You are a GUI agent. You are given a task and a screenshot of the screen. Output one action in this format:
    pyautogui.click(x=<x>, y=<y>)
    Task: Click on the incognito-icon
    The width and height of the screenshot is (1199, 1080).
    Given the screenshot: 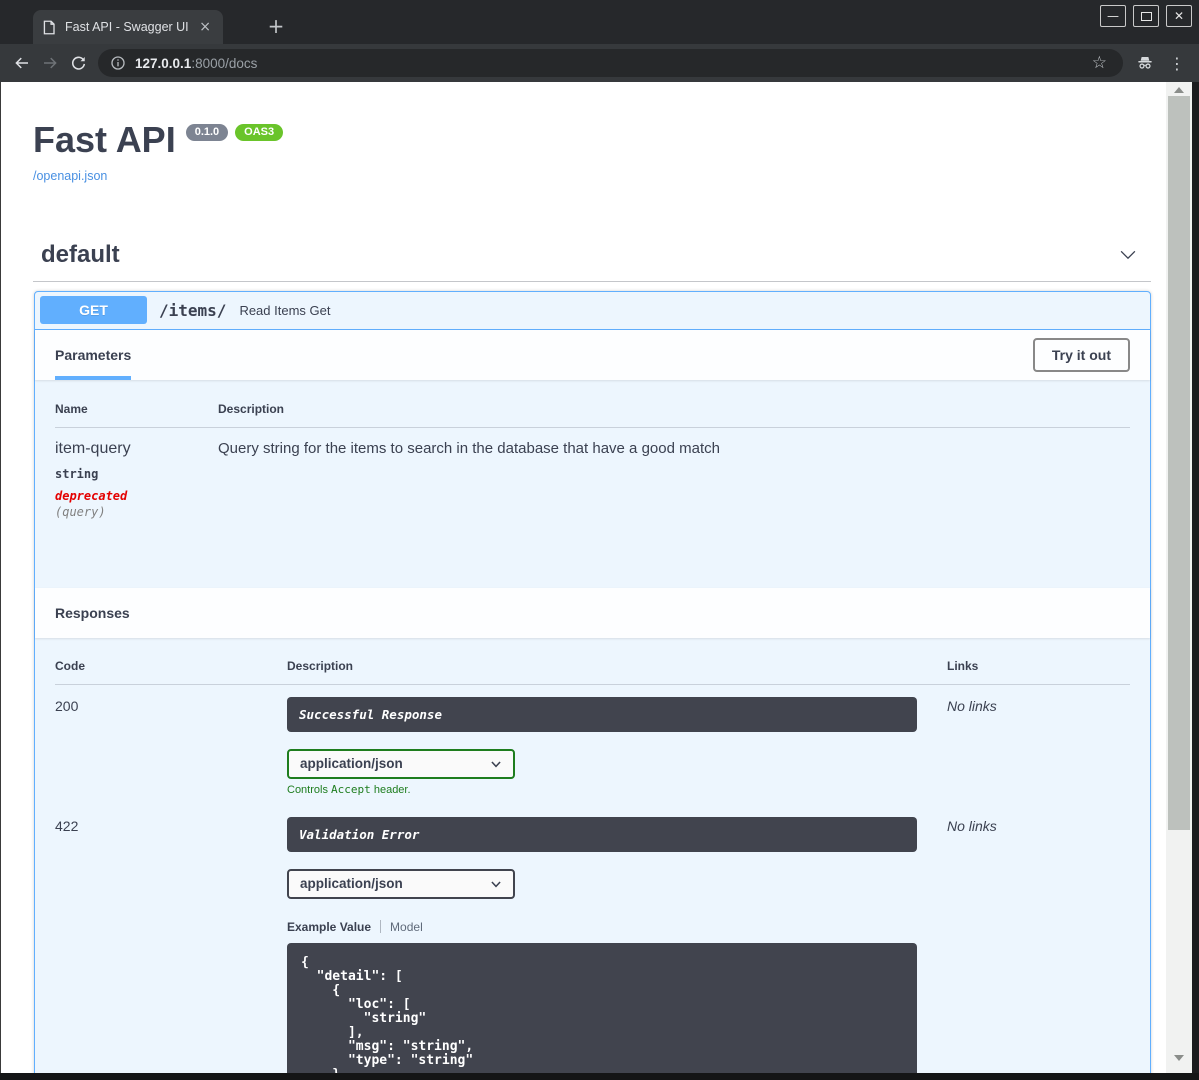 What is the action you would take?
    pyautogui.click(x=1145, y=63)
    